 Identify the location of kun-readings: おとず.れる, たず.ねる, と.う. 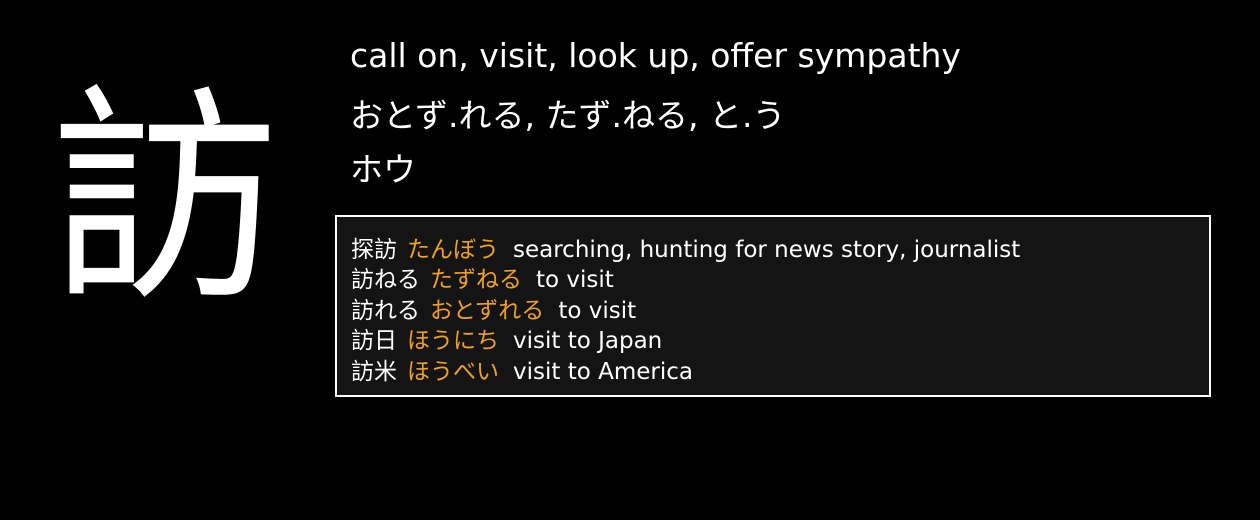
(568, 115).